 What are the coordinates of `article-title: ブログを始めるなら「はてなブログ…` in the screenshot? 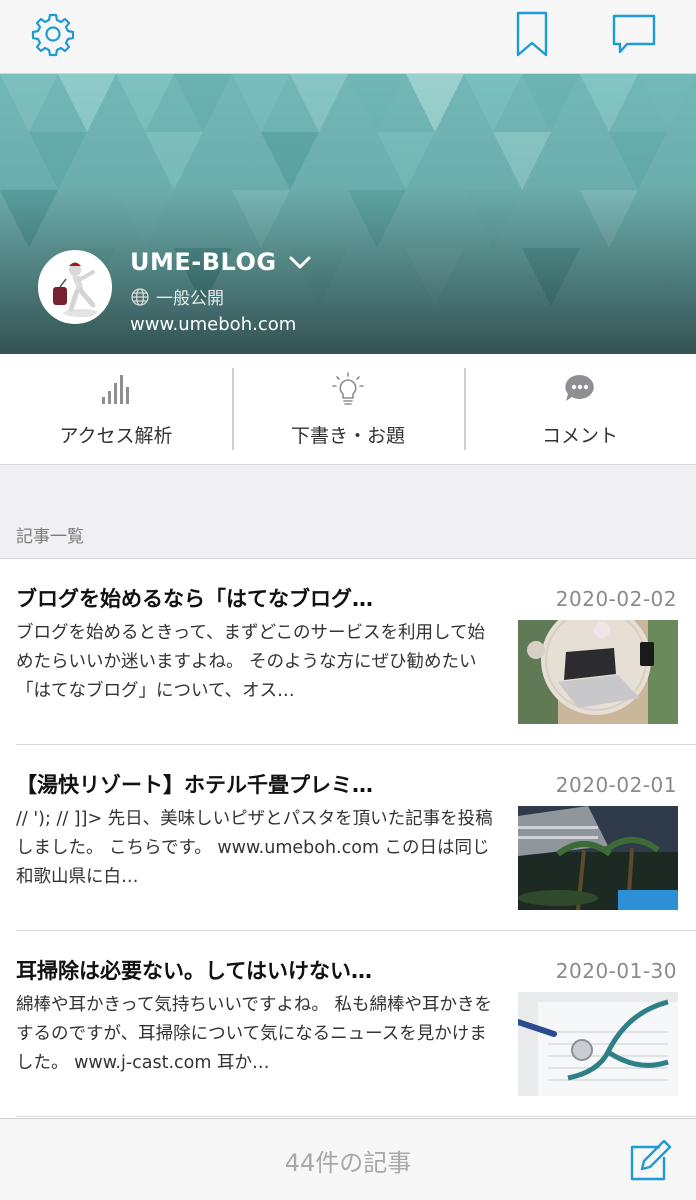 It's located at (194, 599).